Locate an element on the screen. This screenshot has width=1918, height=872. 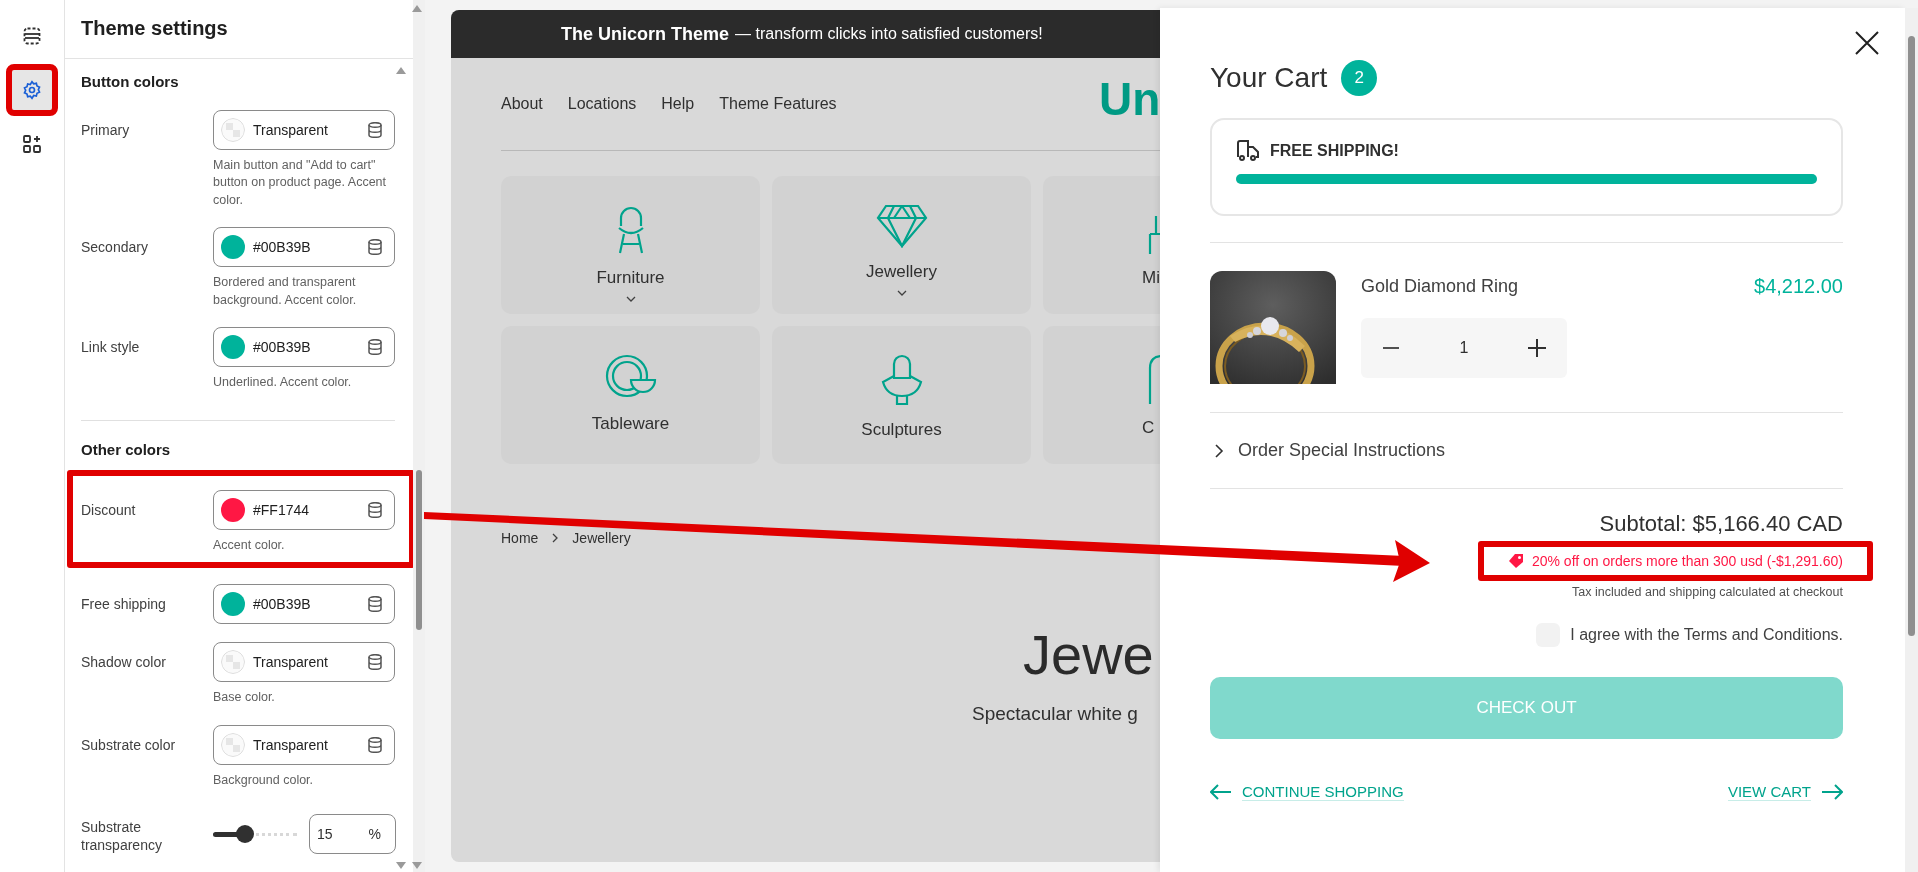
slider-thumb is located at coordinates (245, 833).